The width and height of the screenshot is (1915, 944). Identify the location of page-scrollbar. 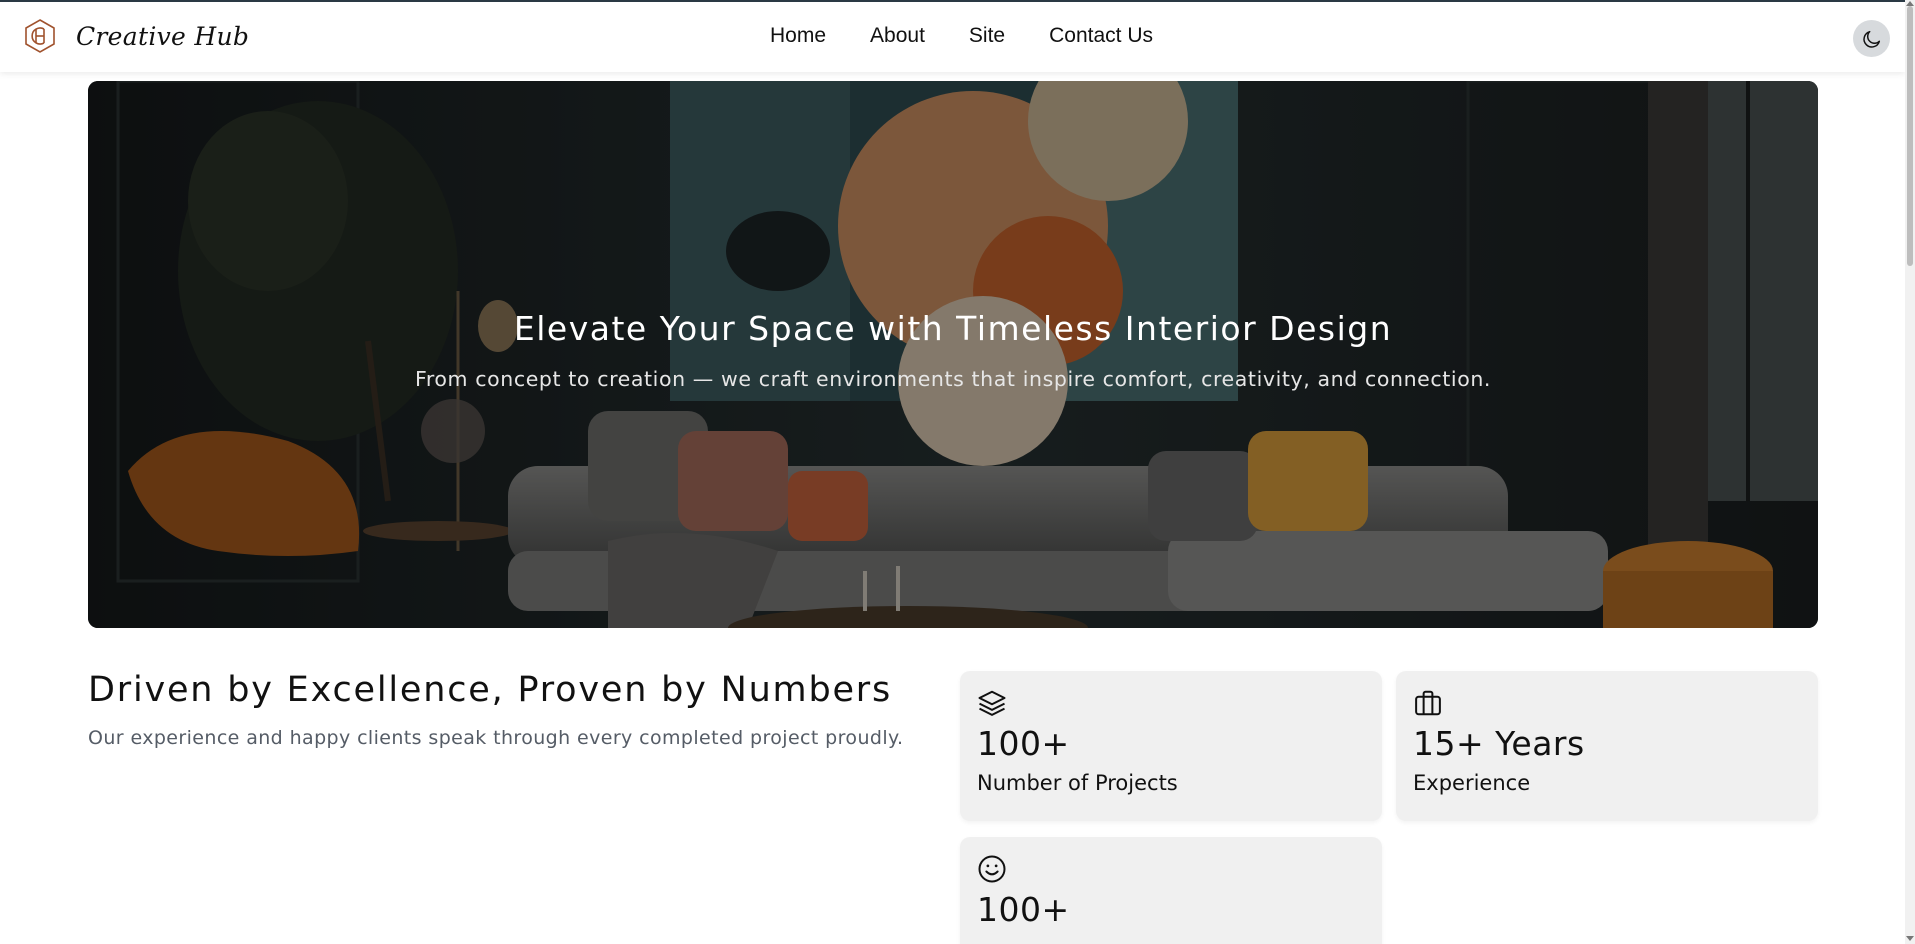
(1910, 472).